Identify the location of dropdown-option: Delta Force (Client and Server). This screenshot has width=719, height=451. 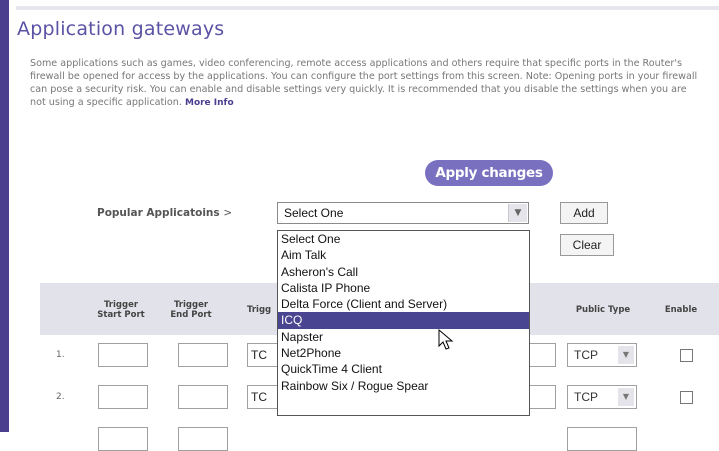
(403, 304).